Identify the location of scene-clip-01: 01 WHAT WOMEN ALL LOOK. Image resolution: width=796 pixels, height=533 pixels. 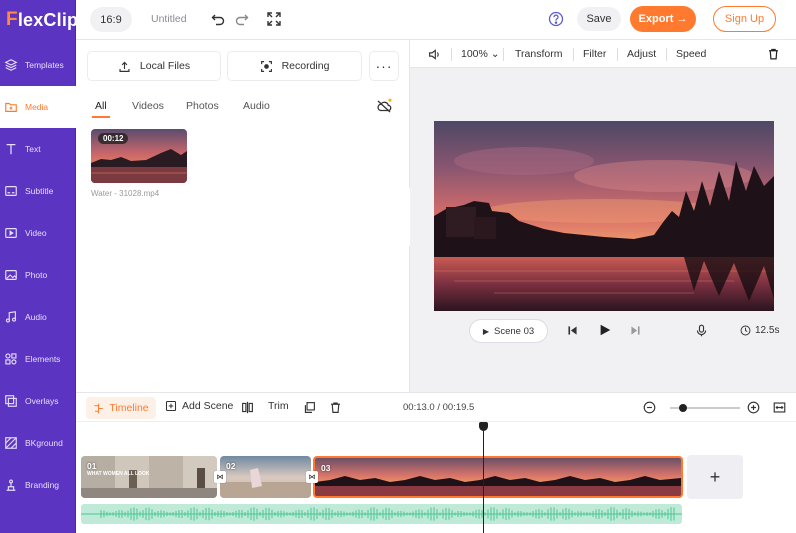
(149, 477).